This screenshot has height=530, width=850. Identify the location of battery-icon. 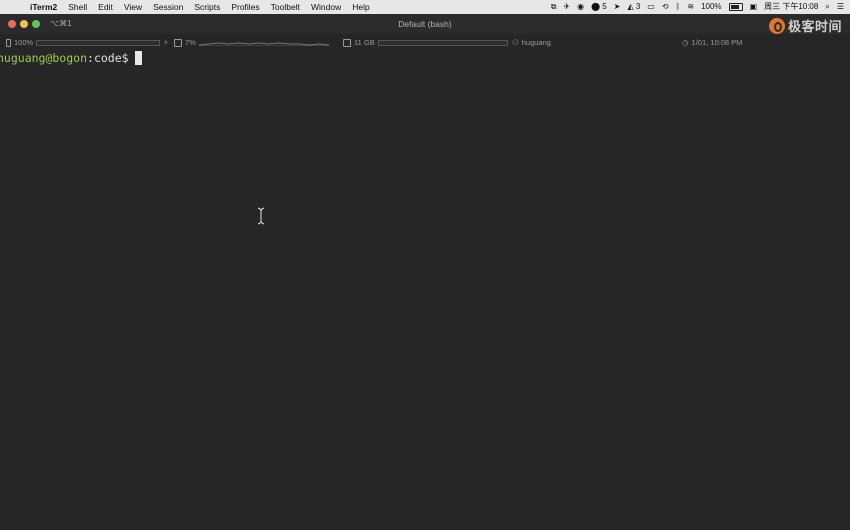
(735, 7).